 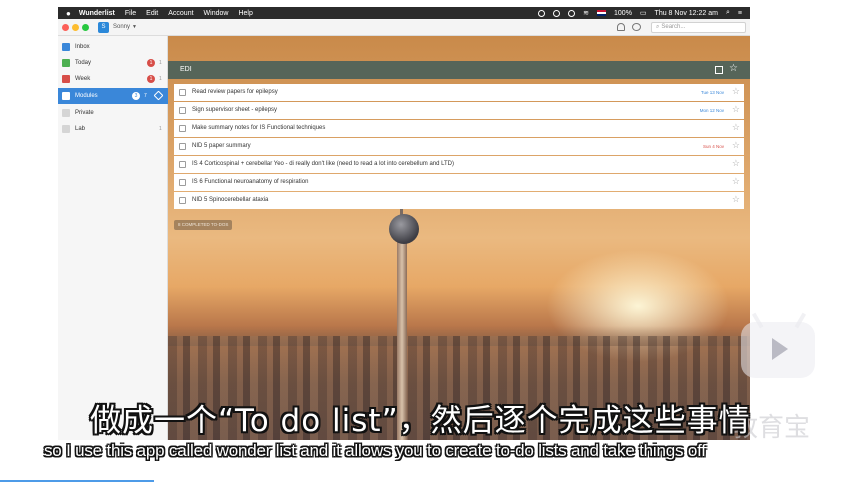 I want to click on sidebar-item-label: Modules, so click(x=86, y=96).